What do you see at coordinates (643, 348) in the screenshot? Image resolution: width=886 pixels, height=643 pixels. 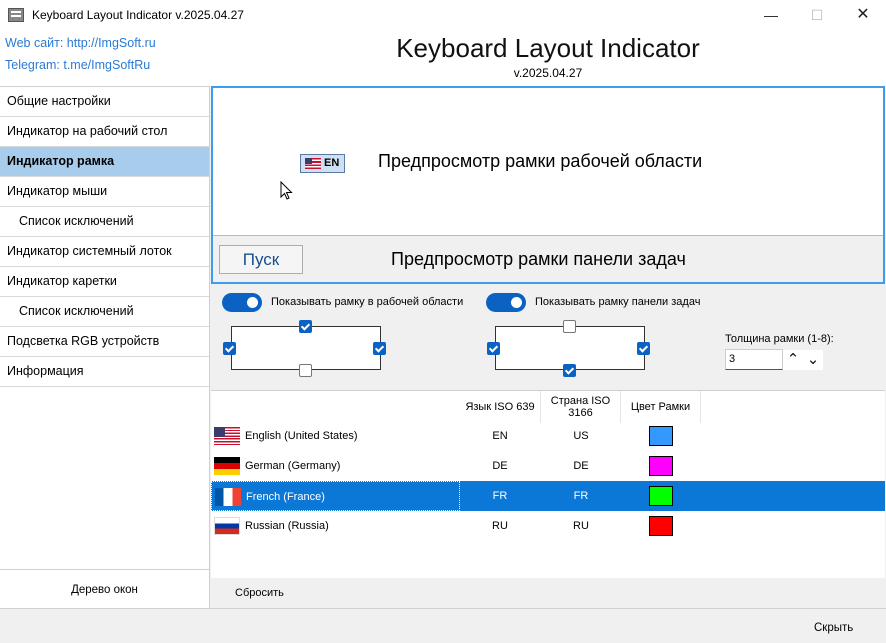 I see `taskbar-right-side-checkbox` at bounding box center [643, 348].